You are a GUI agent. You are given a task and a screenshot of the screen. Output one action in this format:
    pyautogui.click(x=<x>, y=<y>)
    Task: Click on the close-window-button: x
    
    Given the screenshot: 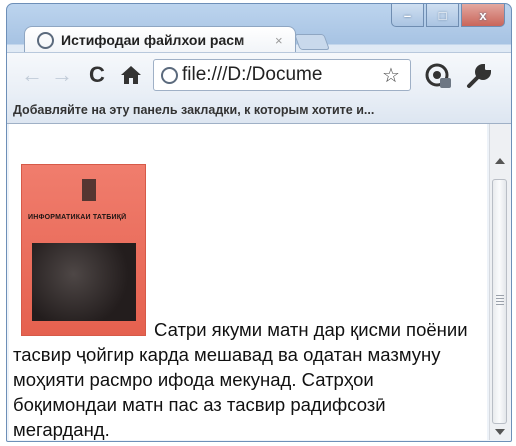 What is the action you would take?
    pyautogui.click(x=483, y=15)
    